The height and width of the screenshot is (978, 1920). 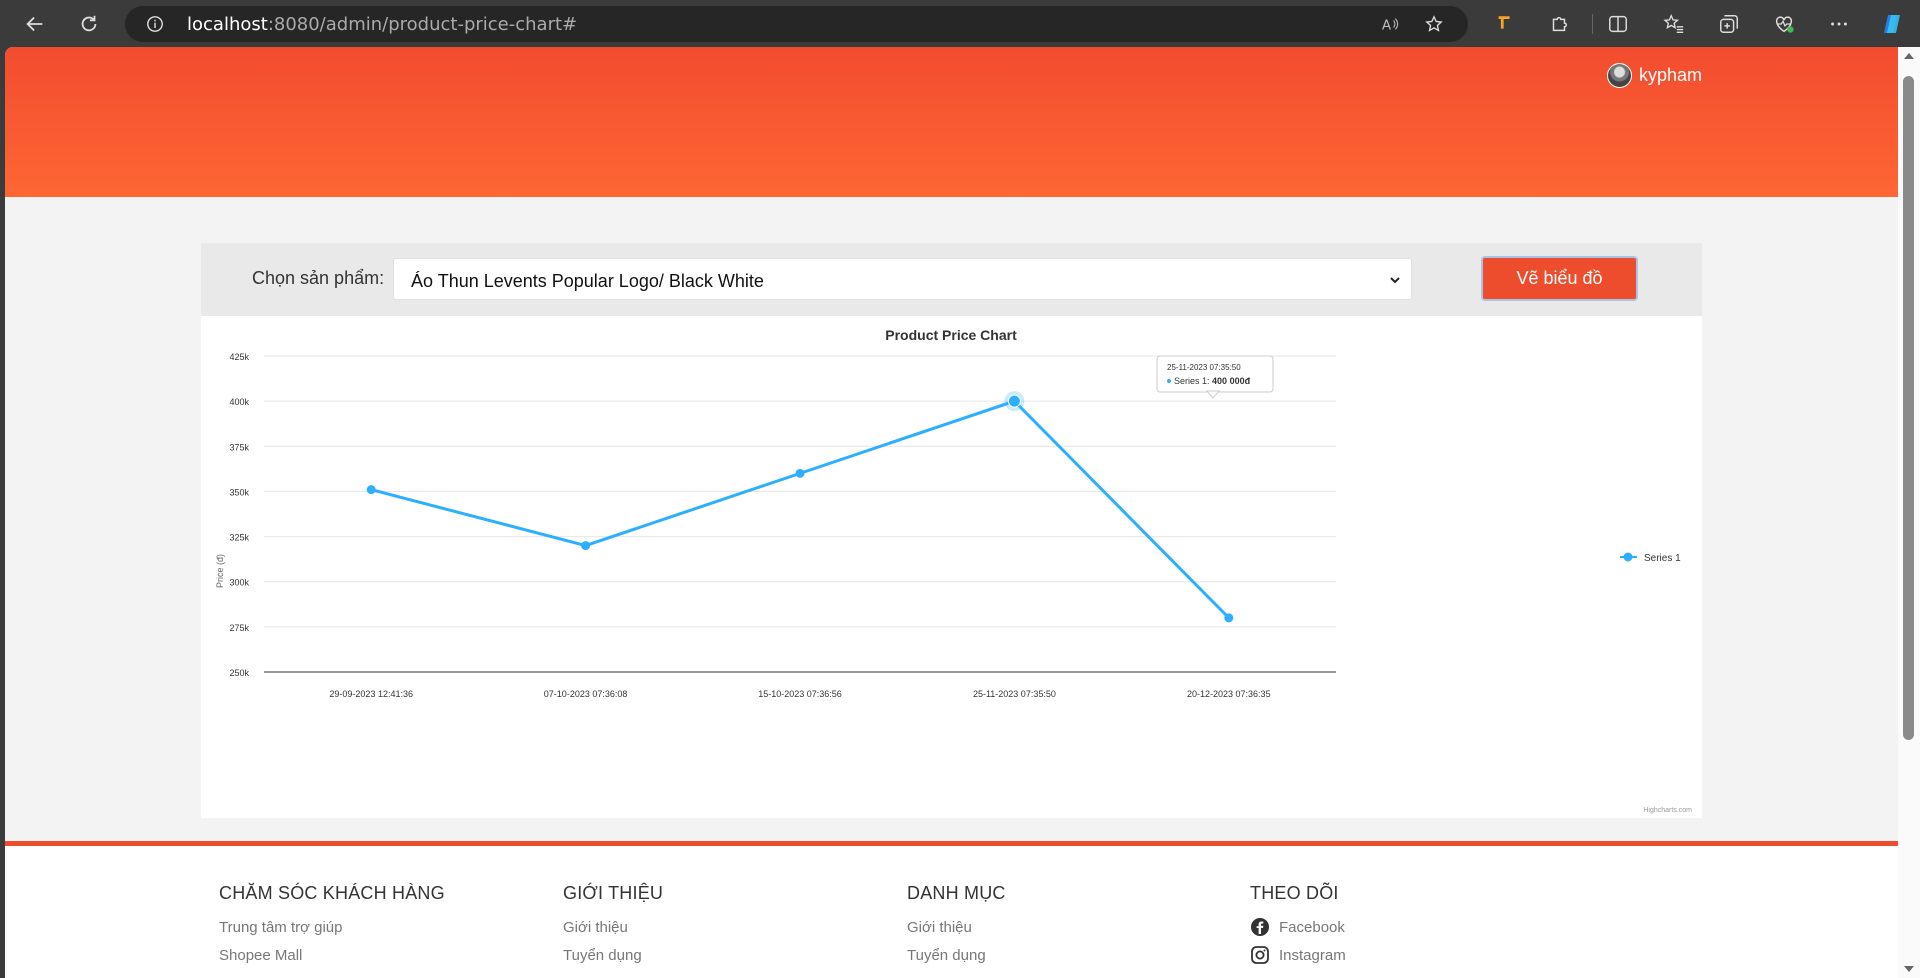 What do you see at coordinates (1908, 408) in the screenshot?
I see `scrollbar-thumb` at bounding box center [1908, 408].